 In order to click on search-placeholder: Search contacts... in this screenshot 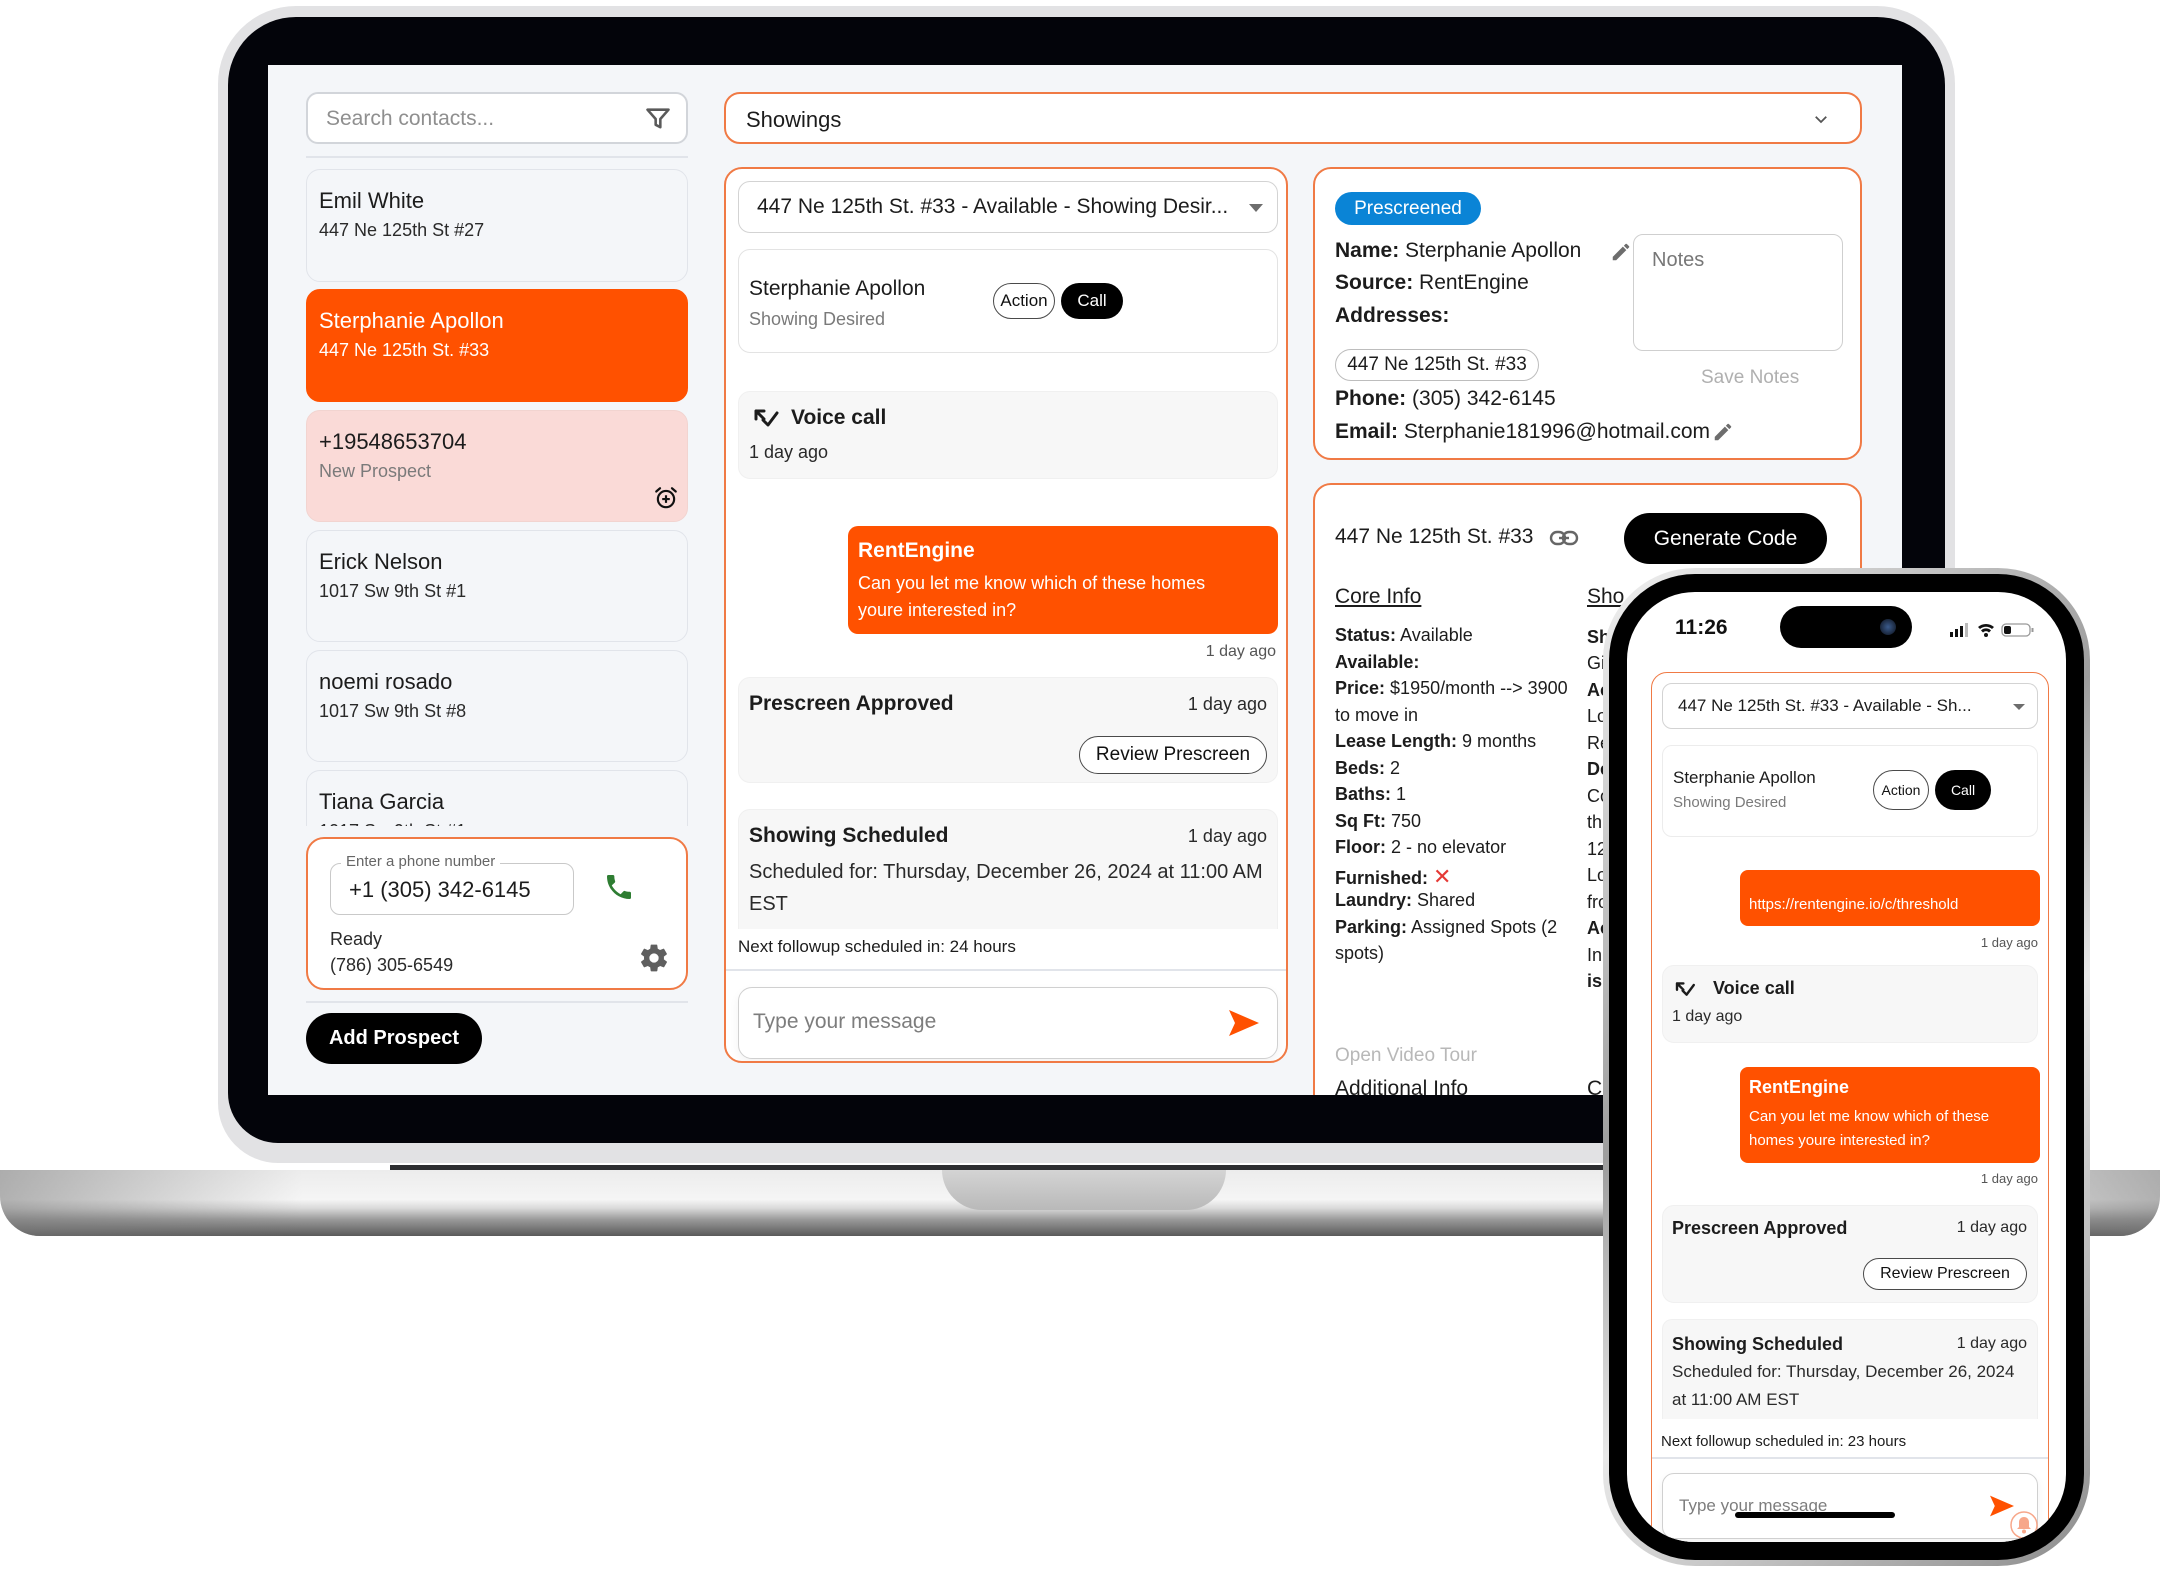, I will do `click(410, 118)`.